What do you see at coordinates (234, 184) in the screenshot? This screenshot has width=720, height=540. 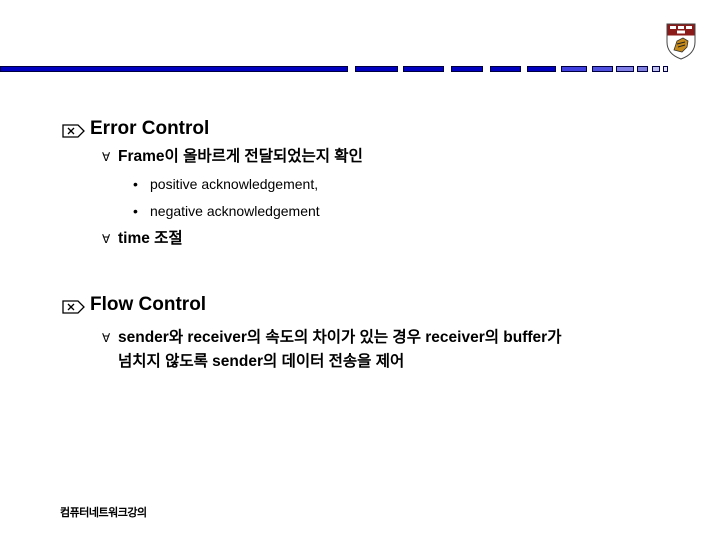 I see `sub-item-text: positive acknowledgement,` at bounding box center [234, 184].